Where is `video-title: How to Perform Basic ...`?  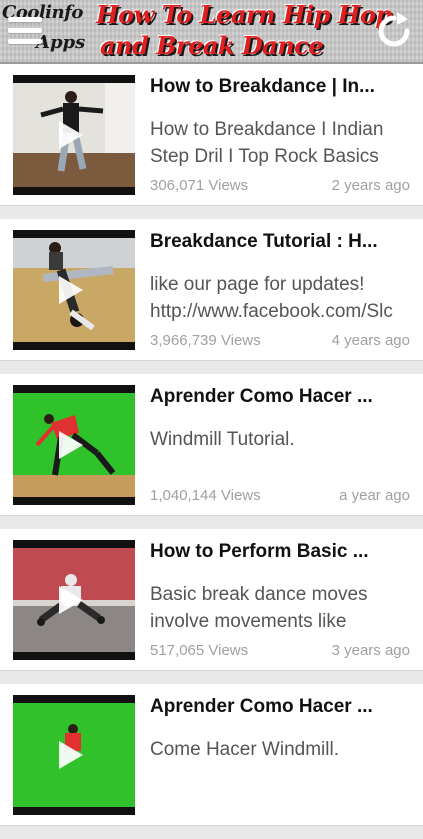 video-title: How to Perform Basic ... is located at coordinates (259, 551).